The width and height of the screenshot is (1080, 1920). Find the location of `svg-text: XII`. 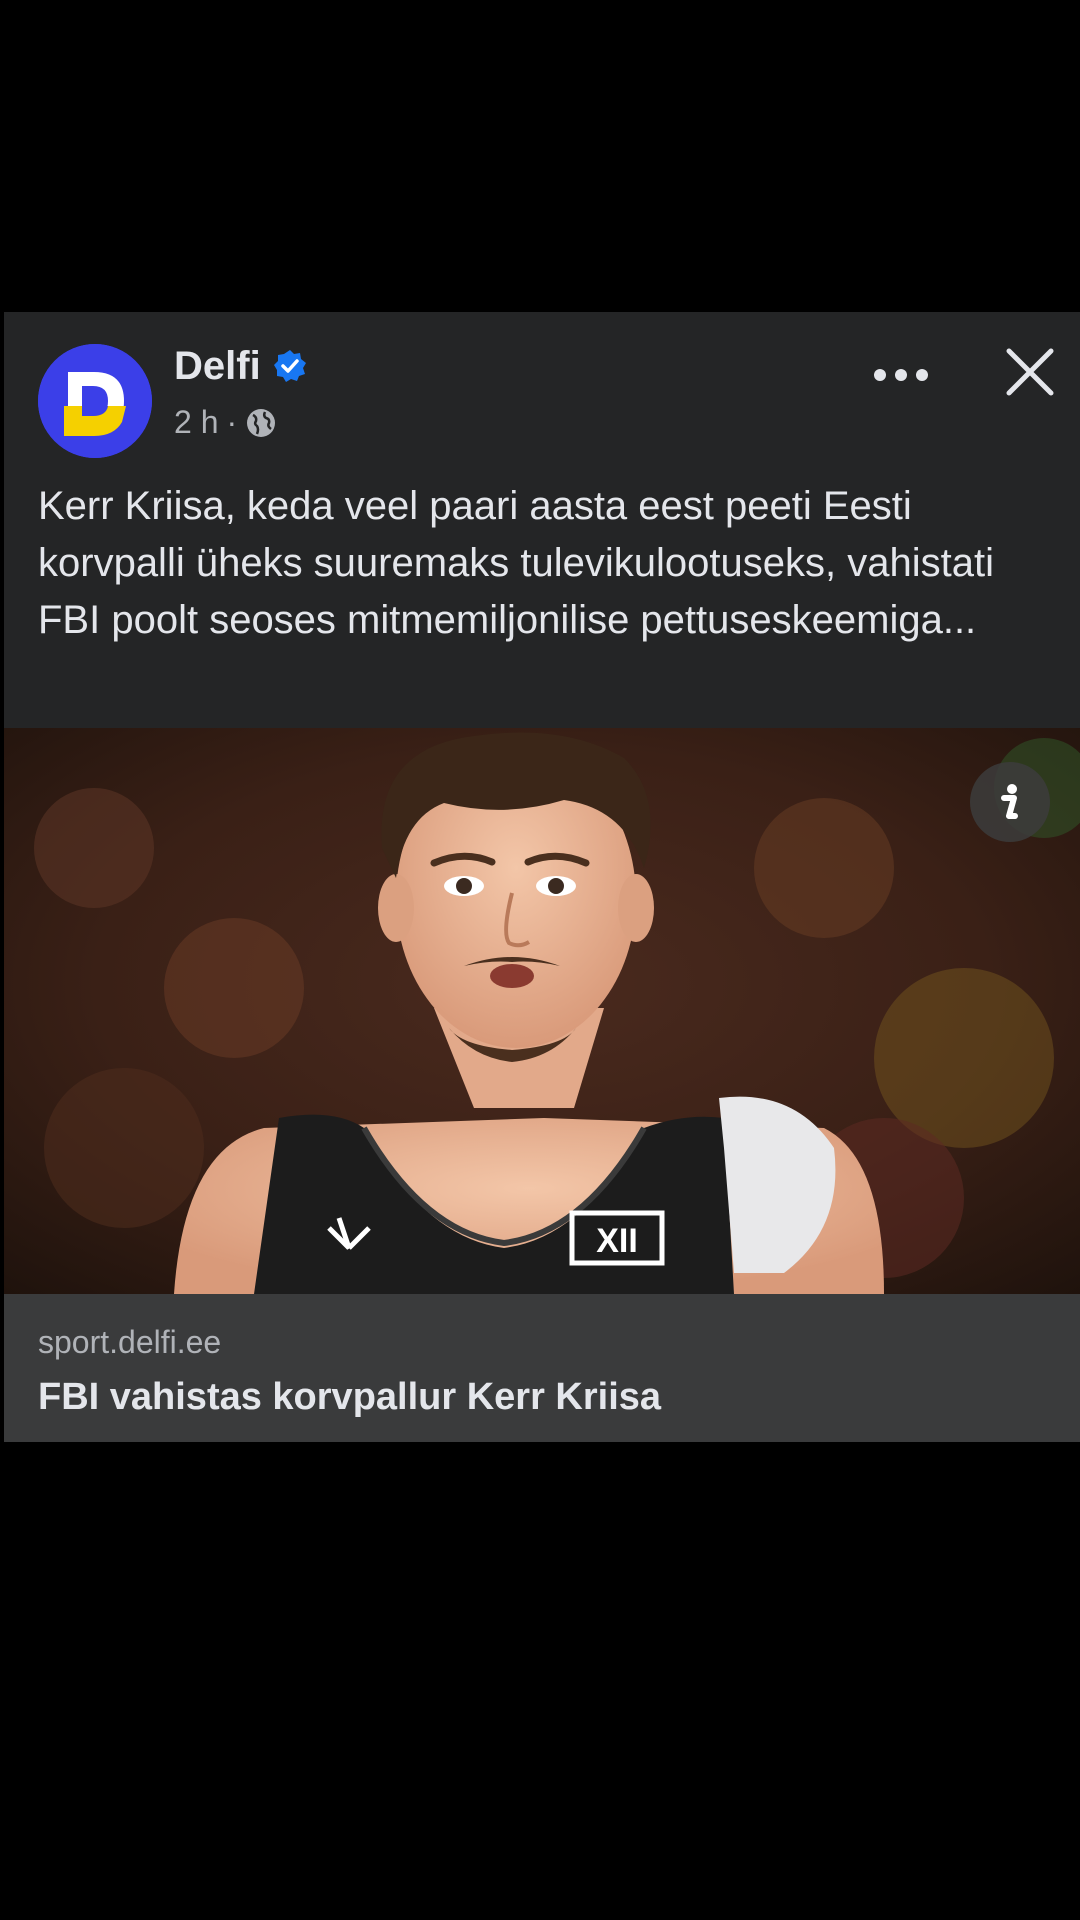

svg-text: XII is located at coordinates (617, 1241).